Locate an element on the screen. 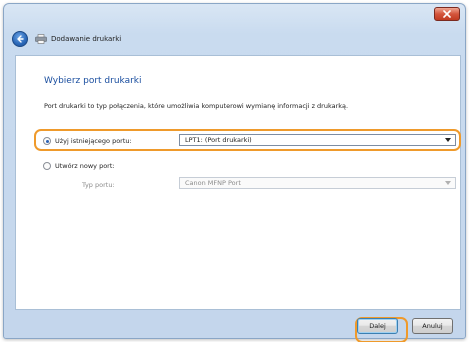  port-type-label: Typ portu: is located at coordinates (98, 185).